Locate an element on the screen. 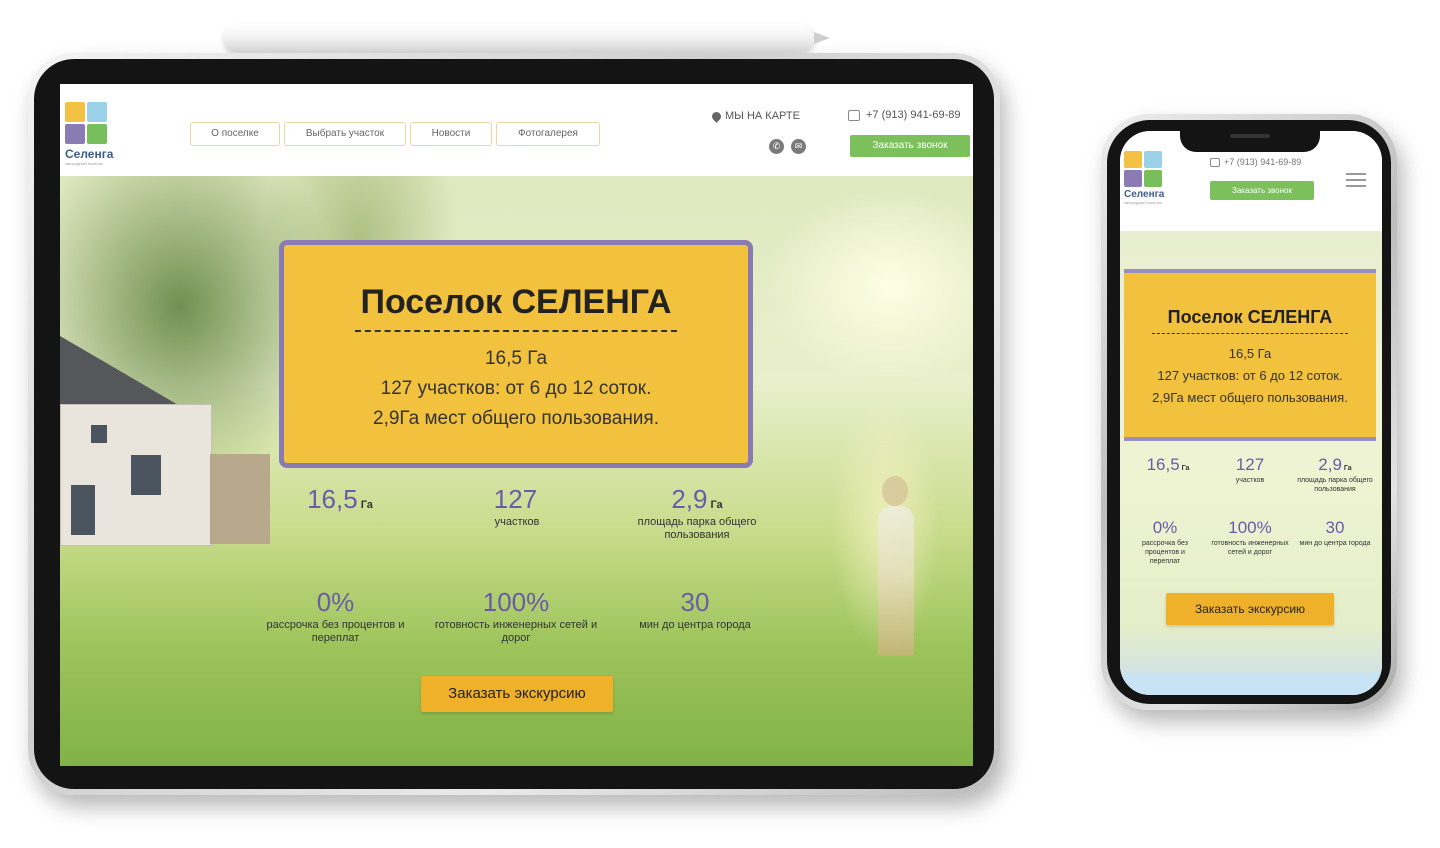 The image size is (1440, 848). mobile-stat-area-unit: Га is located at coordinates (1185, 468).